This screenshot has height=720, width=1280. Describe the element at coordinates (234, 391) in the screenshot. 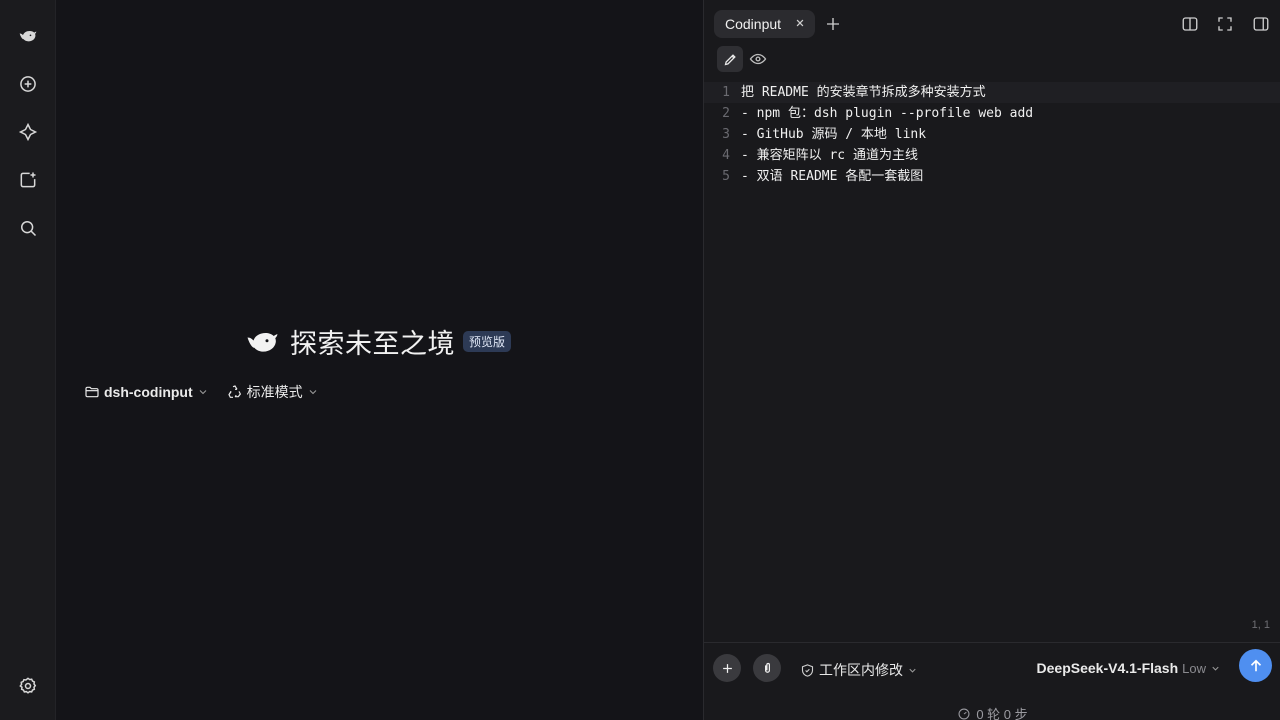

I see `recycle-icon` at that location.